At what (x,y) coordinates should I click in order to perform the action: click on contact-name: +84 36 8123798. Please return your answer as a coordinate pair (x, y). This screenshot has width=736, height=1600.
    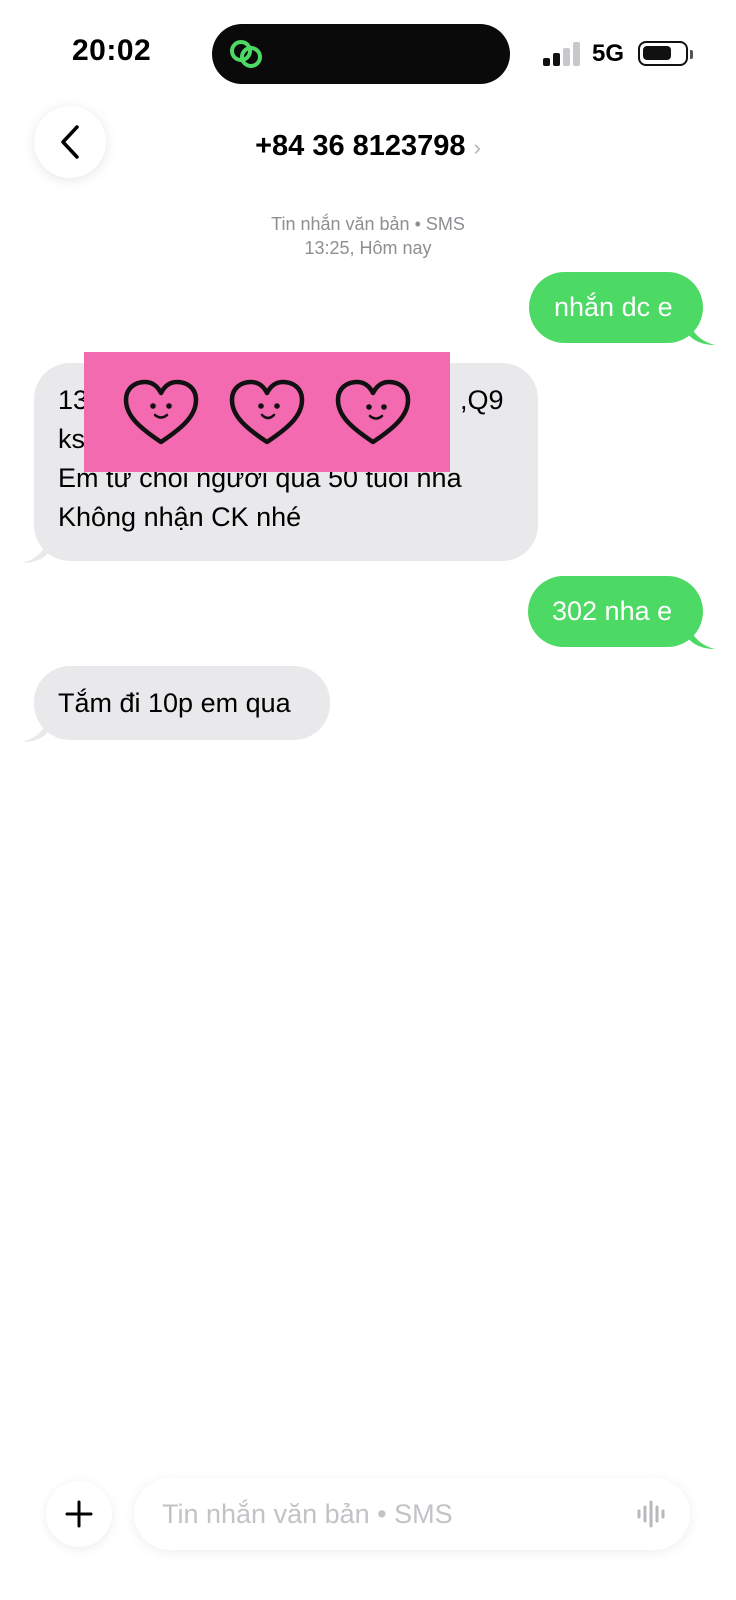
    Looking at the image, I should click on (360, 146).